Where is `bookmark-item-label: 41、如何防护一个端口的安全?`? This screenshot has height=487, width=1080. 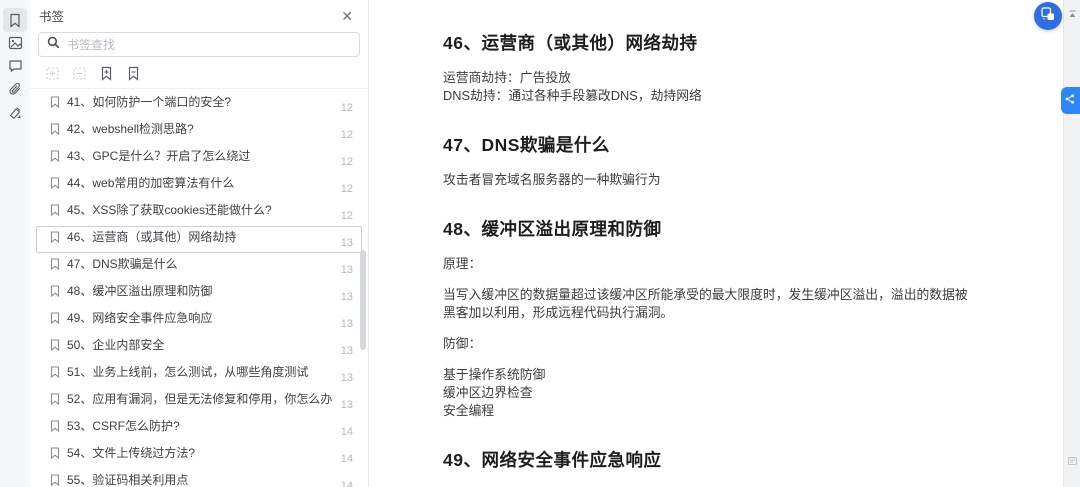
bookmark-item-label: 41、如何防护一个端口的安全? is located at coordinates (149, 102).